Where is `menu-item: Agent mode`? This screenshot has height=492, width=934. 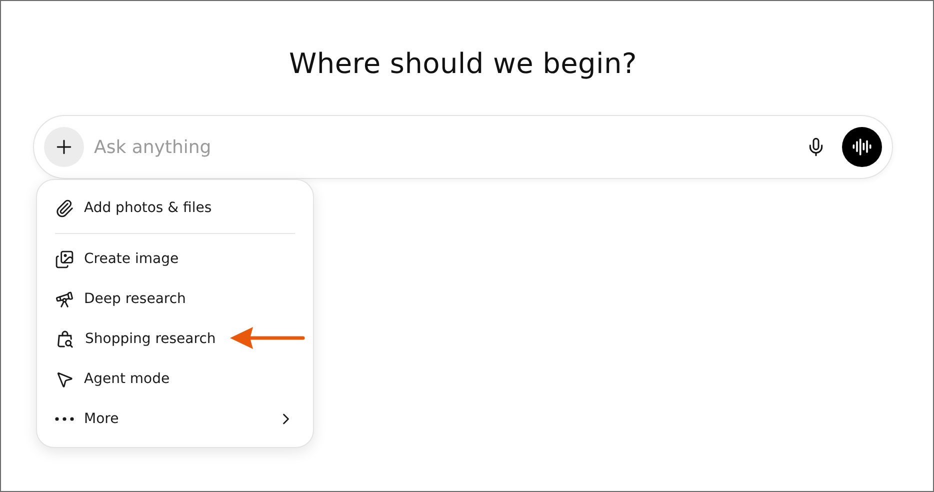
menu-item: Agent mode is located at coordinates (175, 379).